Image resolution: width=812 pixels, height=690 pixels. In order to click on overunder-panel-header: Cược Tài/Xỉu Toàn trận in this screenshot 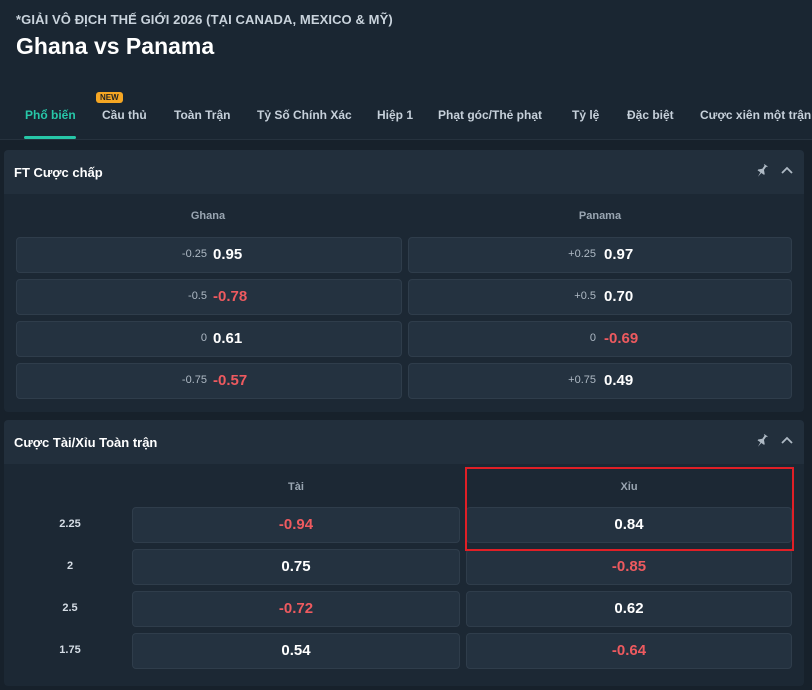, I will do `click(404, 442)`.